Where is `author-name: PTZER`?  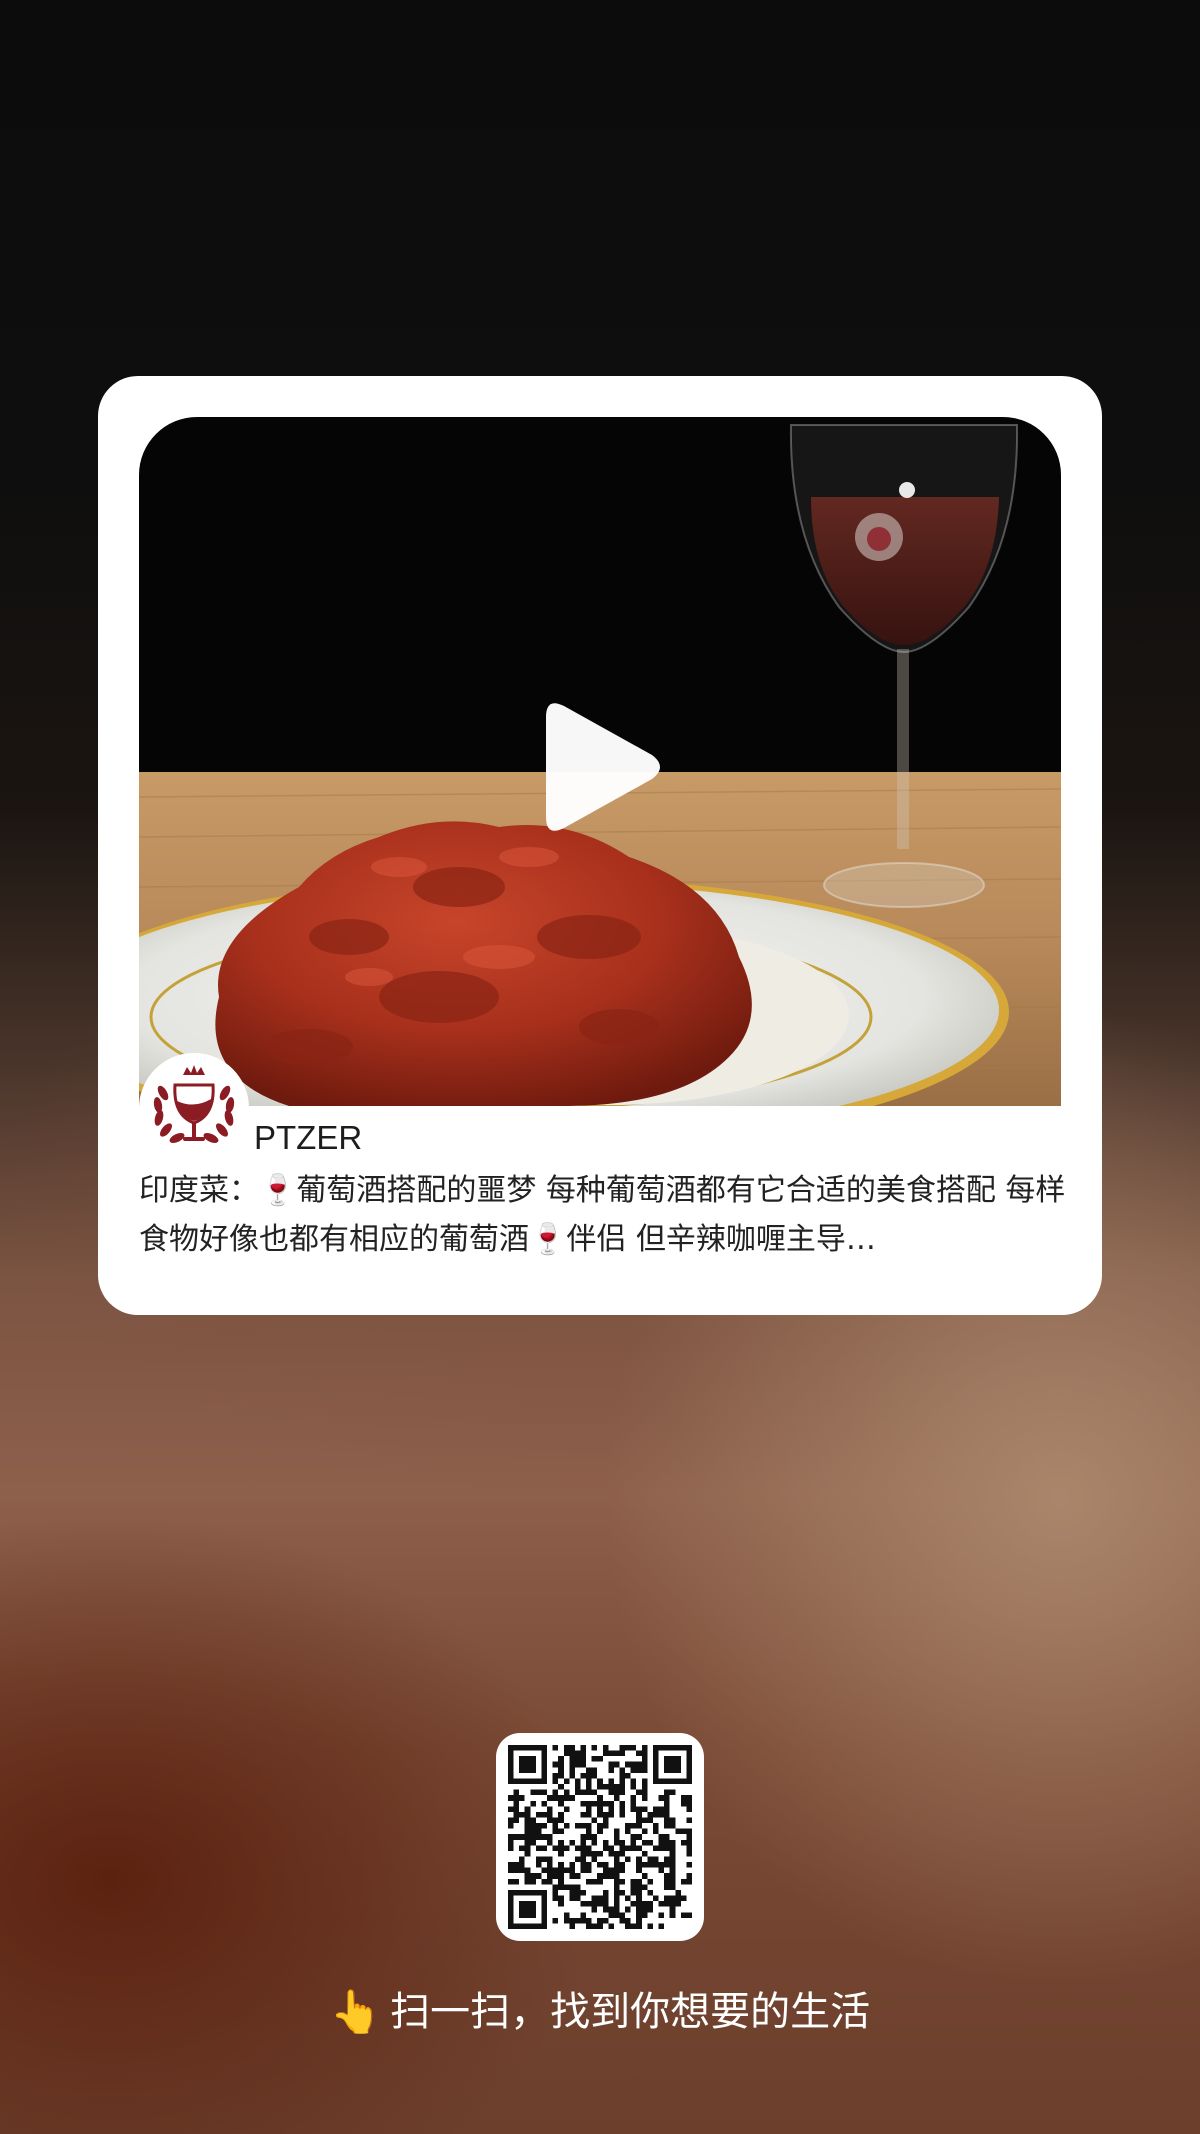 author-name: PTZER is located at coordinates (308, 1138).